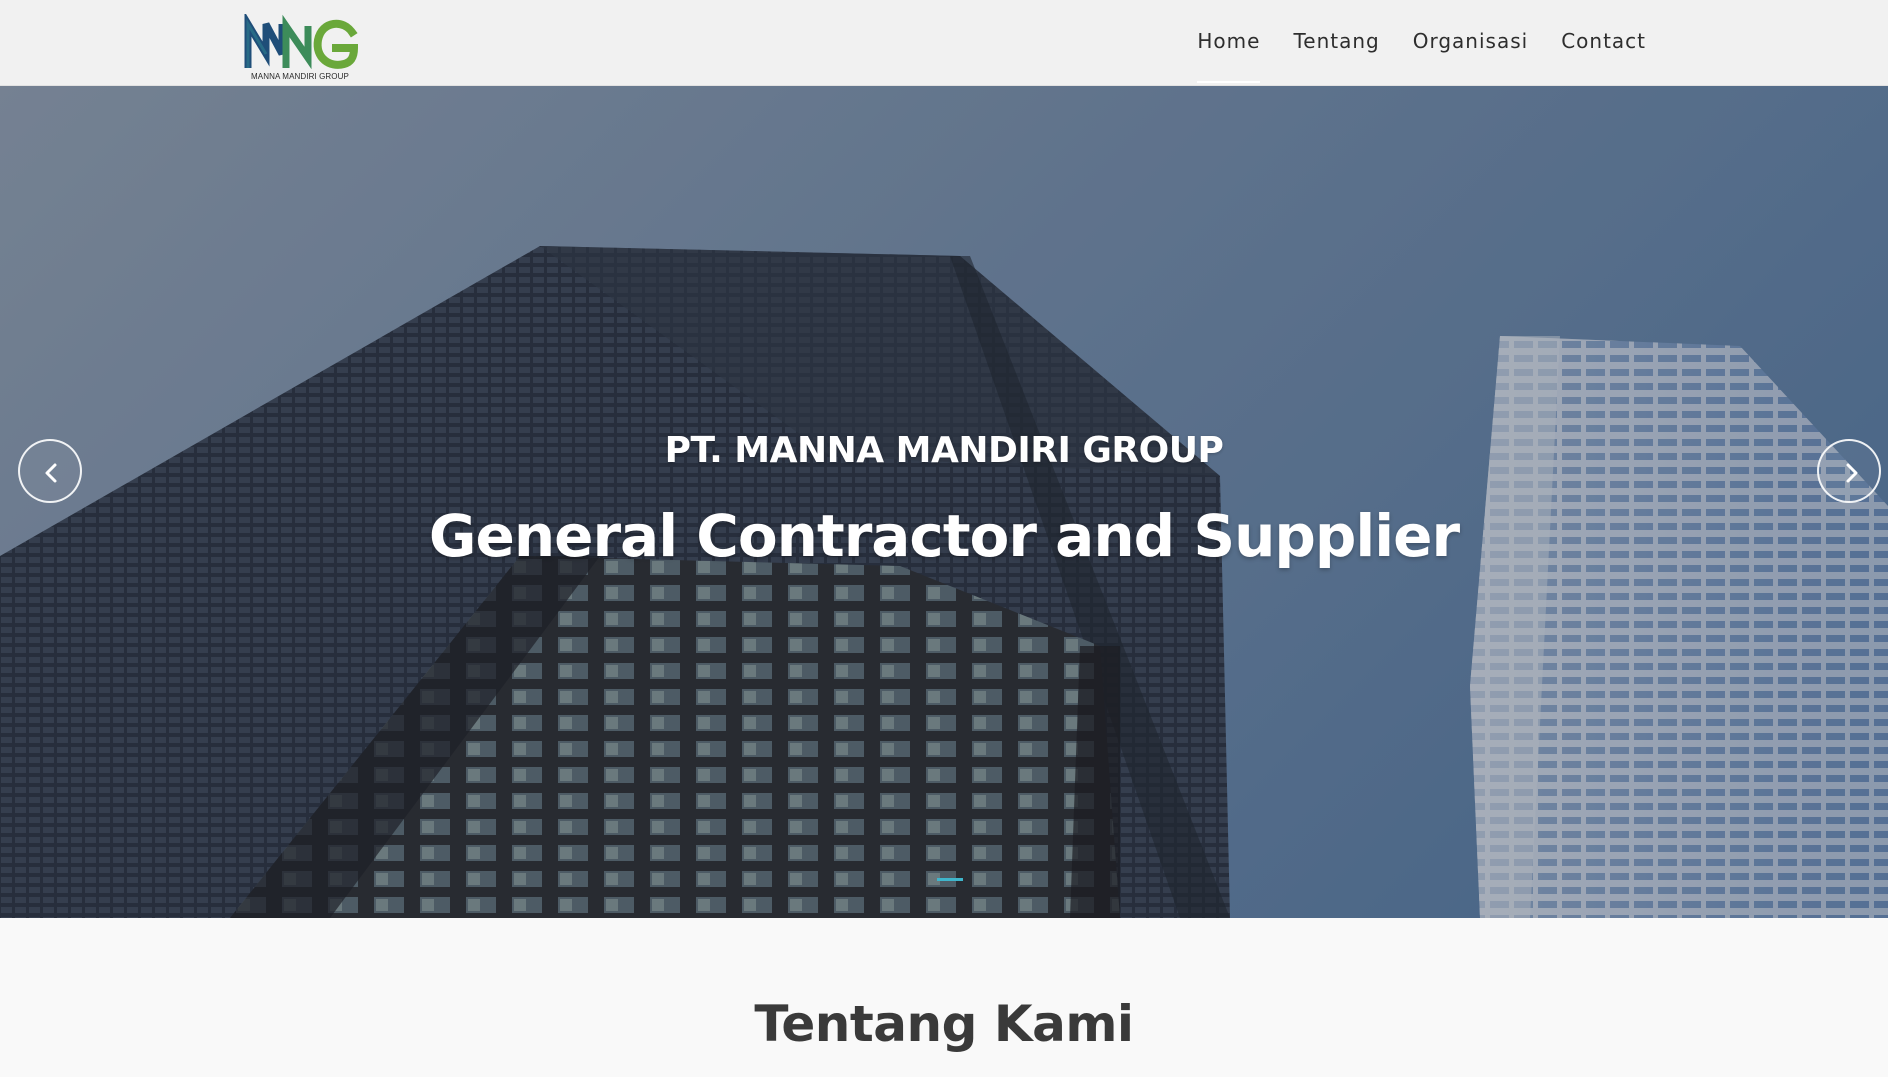  What do you see at coordinates (944, 450) in the screenshot?
I see `hero-subtitle: PT. MANNA MANDIRI GROUP` at bounding box center [944, 450].